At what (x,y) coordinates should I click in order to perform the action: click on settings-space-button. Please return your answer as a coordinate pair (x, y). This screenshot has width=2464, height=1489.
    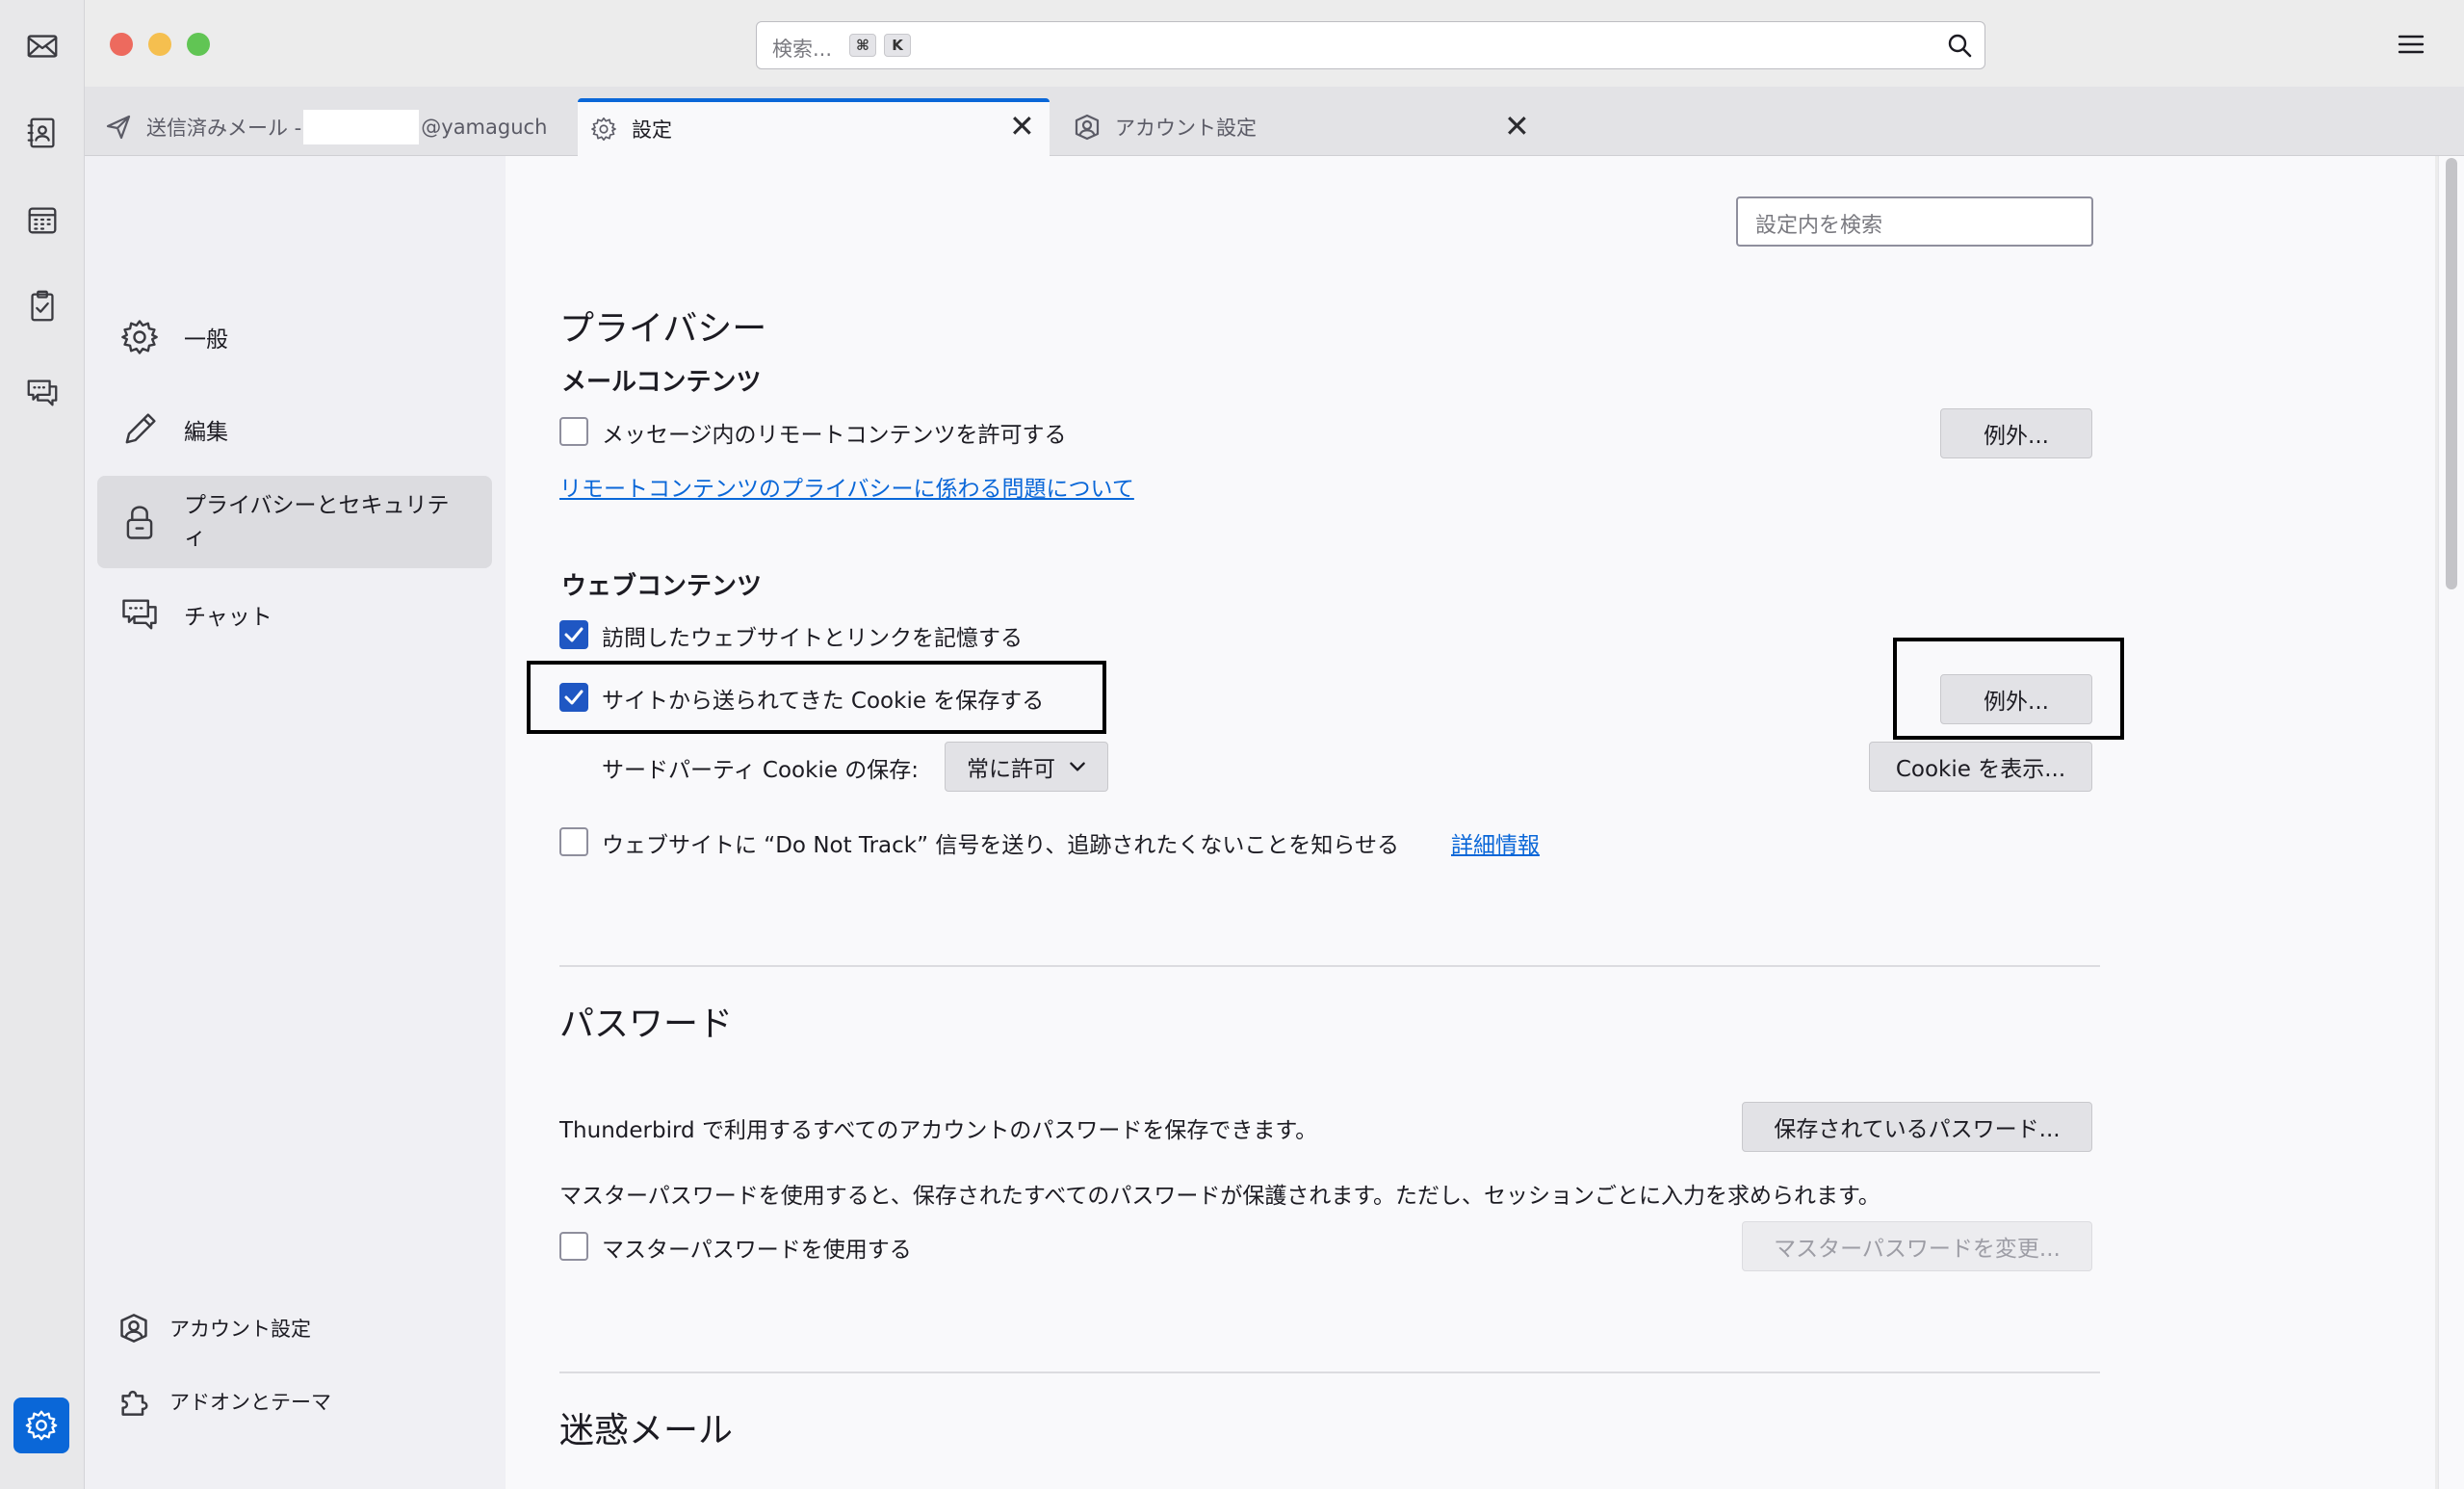
    Looking at the image, I should click on (41, 1425).